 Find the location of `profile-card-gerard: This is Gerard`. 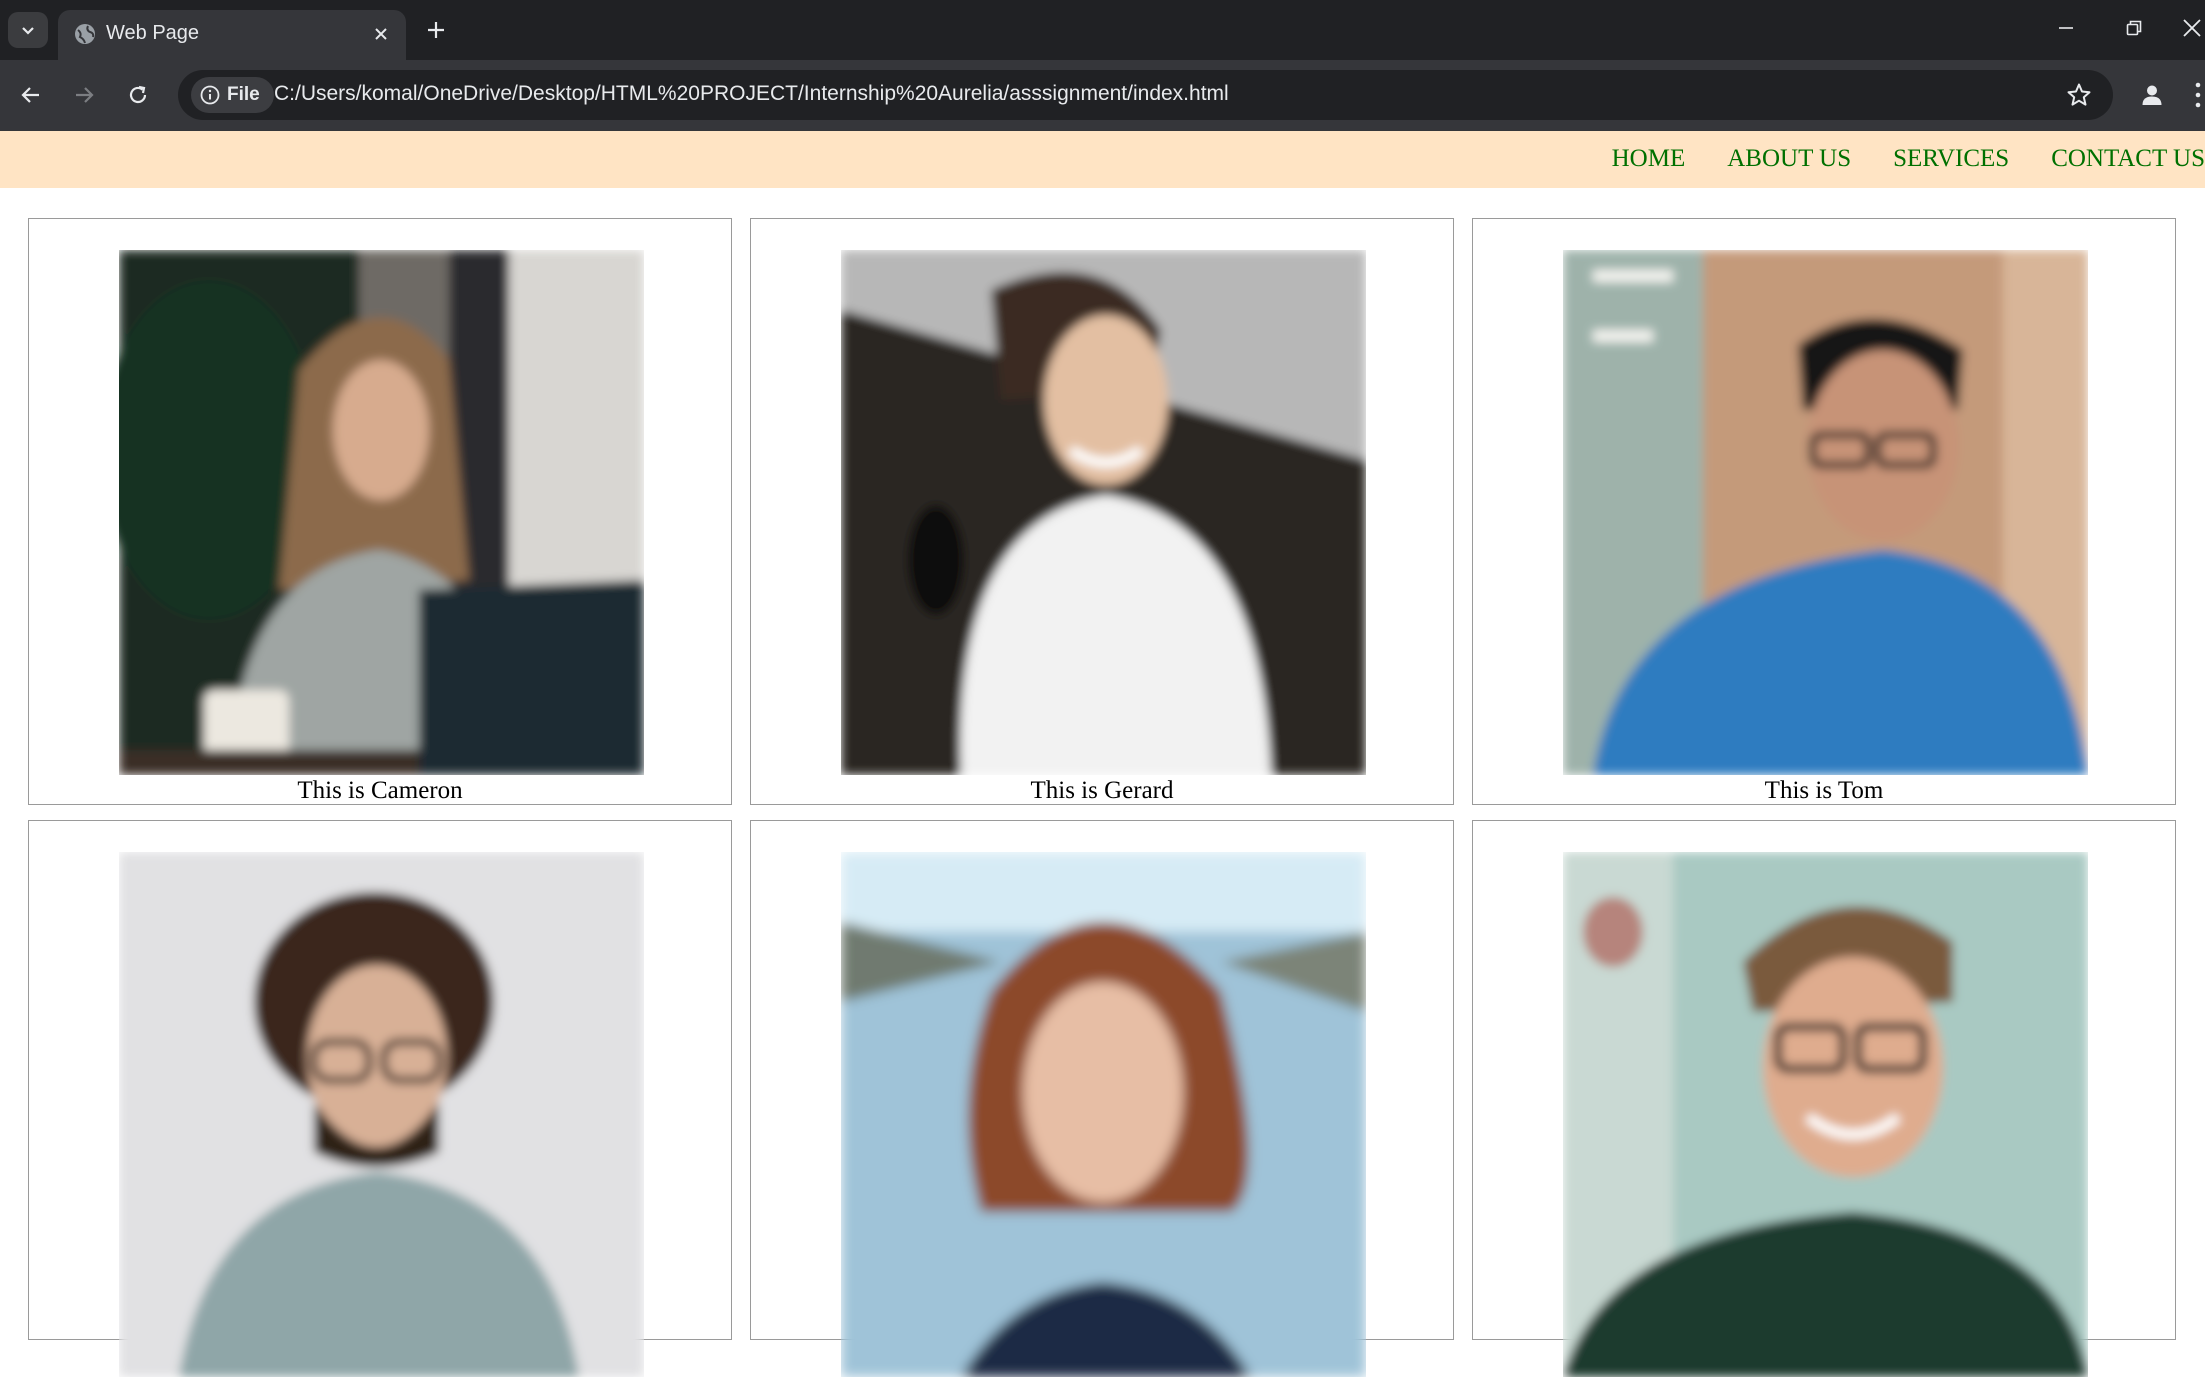

profile-card-gerard: This is Gerard is located at coordinates (1102, 511).